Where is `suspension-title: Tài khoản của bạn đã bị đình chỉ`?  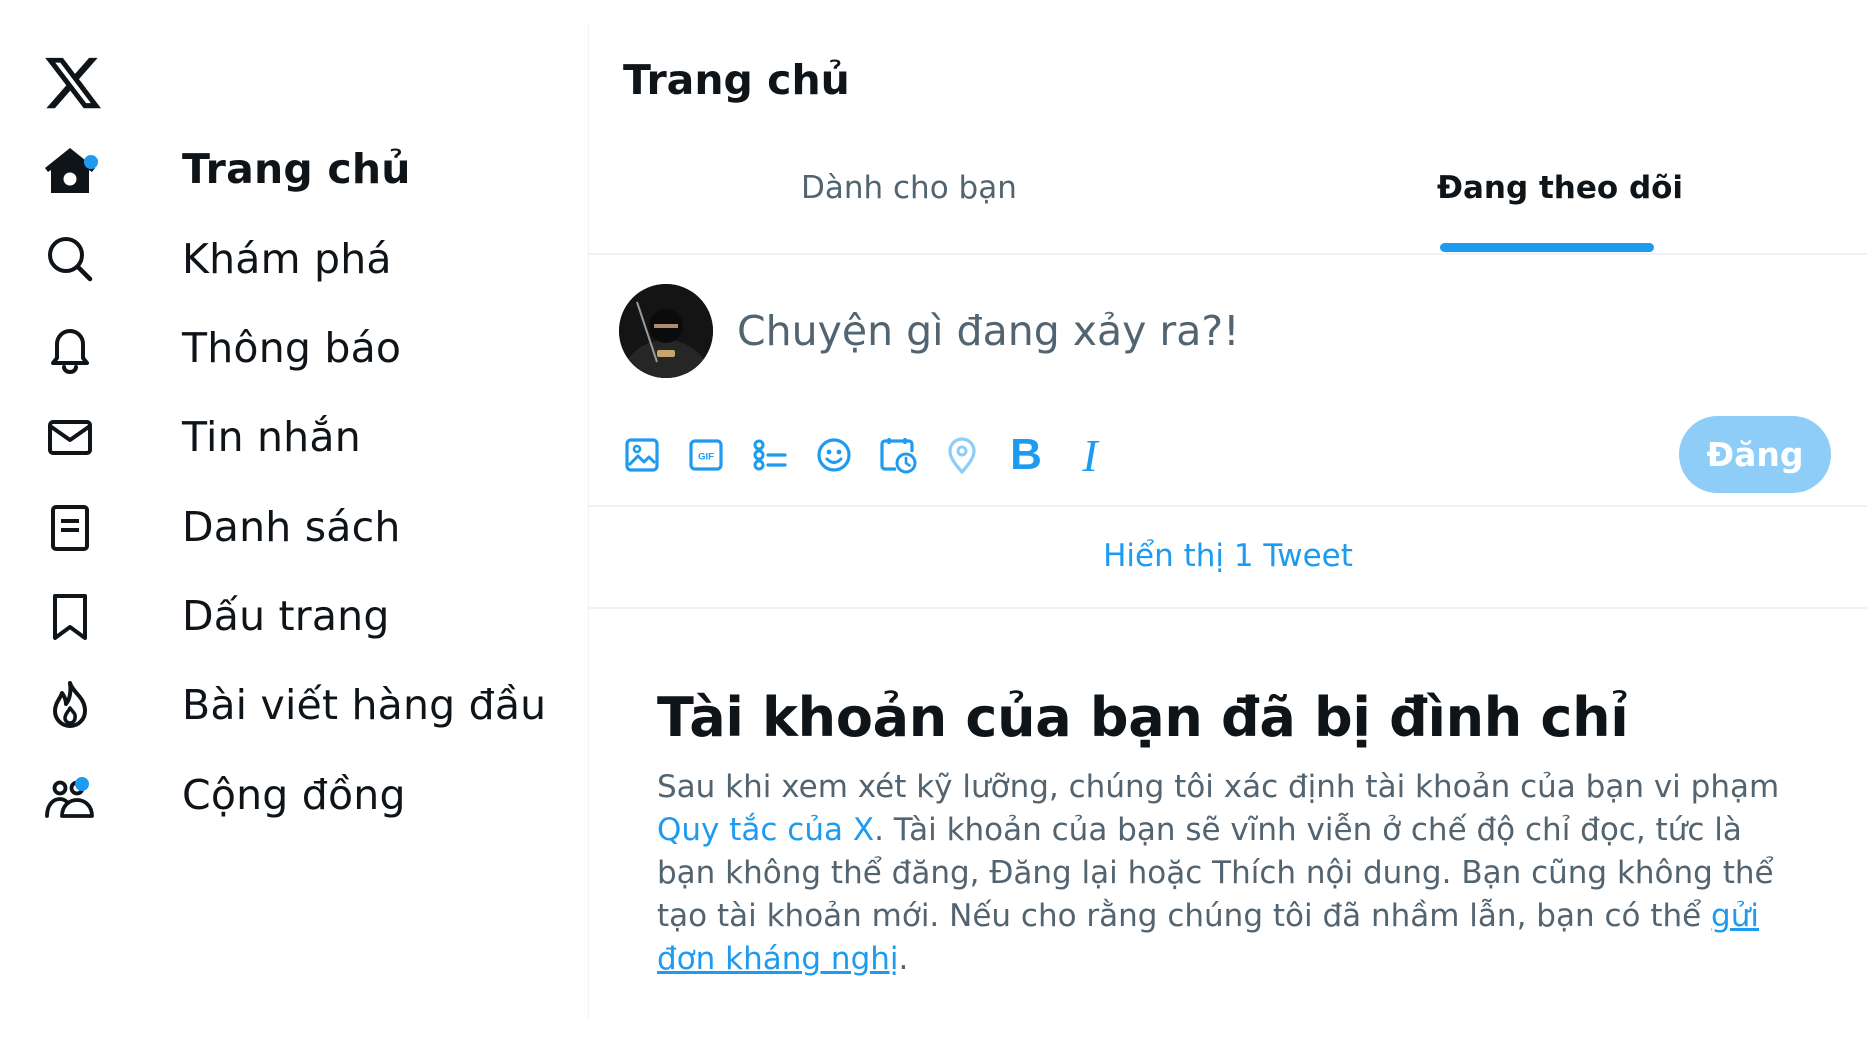 suspension-title: Tài khoản của bạn đã bị đình chỉ is located at coordinates (1143, 717).